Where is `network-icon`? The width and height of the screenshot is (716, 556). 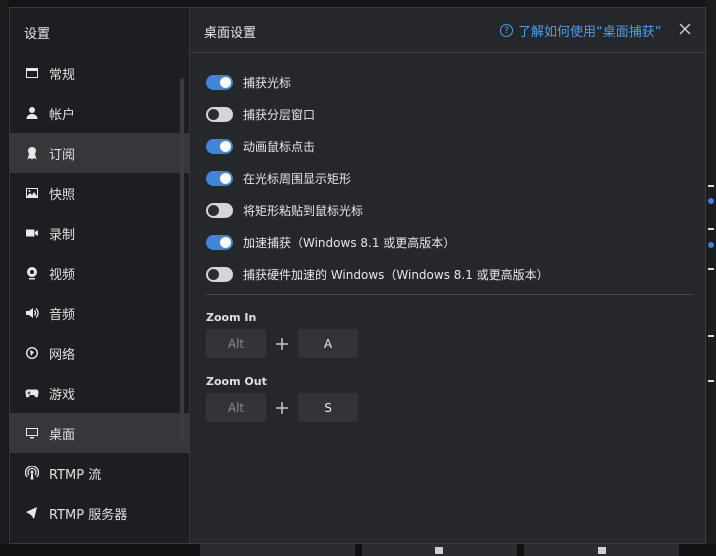
network-icon is located at coordinates (32, 353).